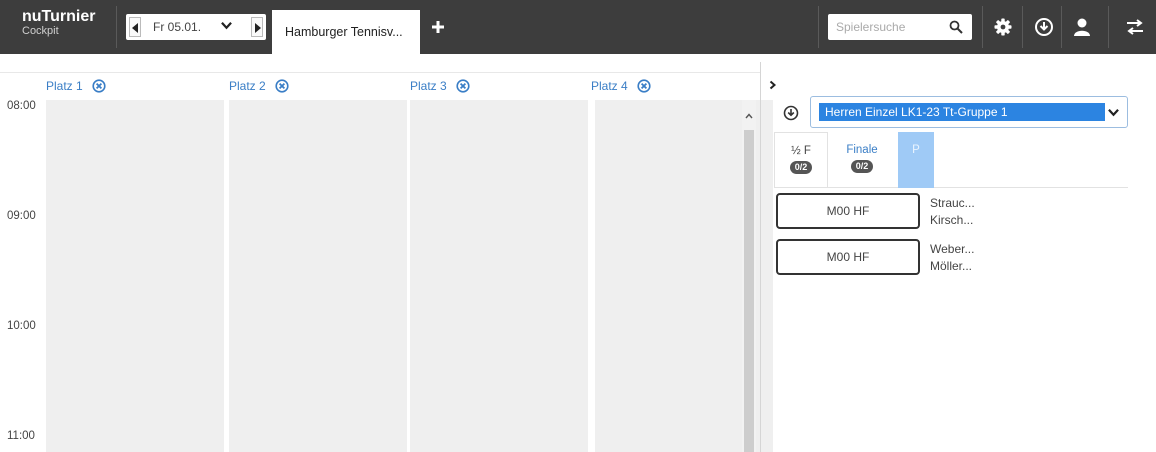  Describe the element at coordinates (916, 160) in the screenshot. I see `tab-p: P` at that location.